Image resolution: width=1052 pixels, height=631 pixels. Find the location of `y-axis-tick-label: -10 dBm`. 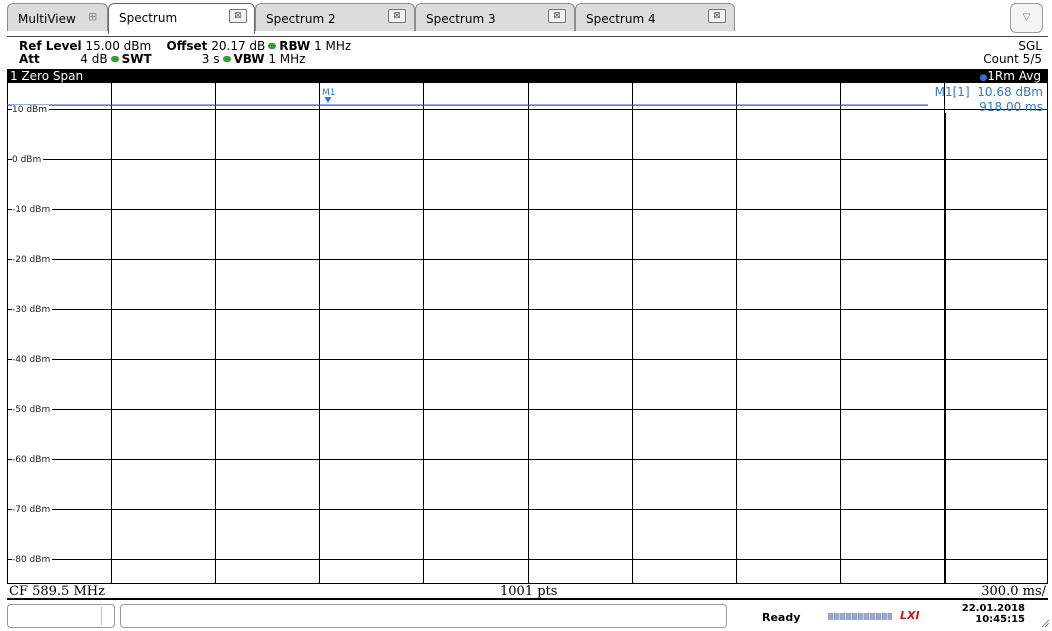

y-axis-tick-label: -10 dBm is located at coordinates (32, 209).